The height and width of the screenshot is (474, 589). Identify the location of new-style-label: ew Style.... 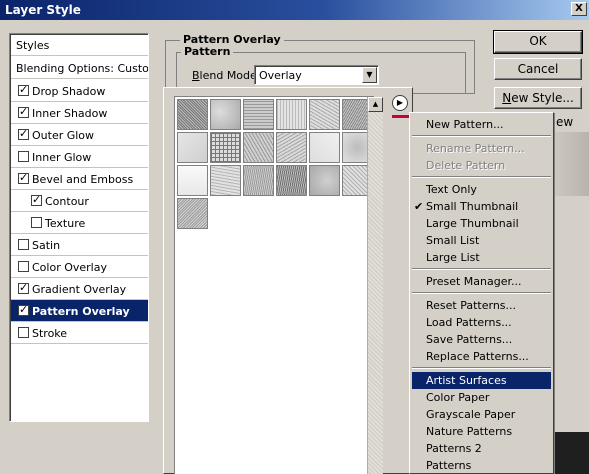
(542, 98).